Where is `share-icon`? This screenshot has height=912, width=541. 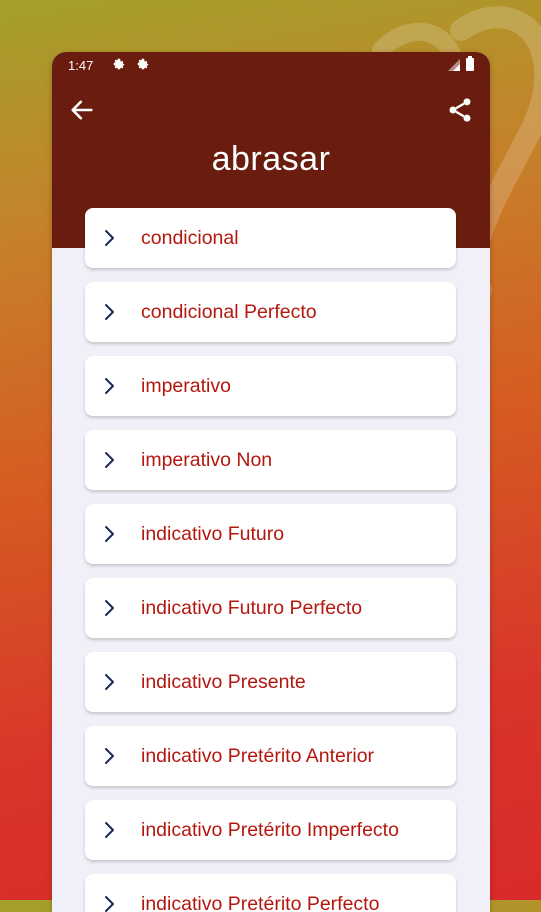
share-icon is located at coordinates (460, 110).